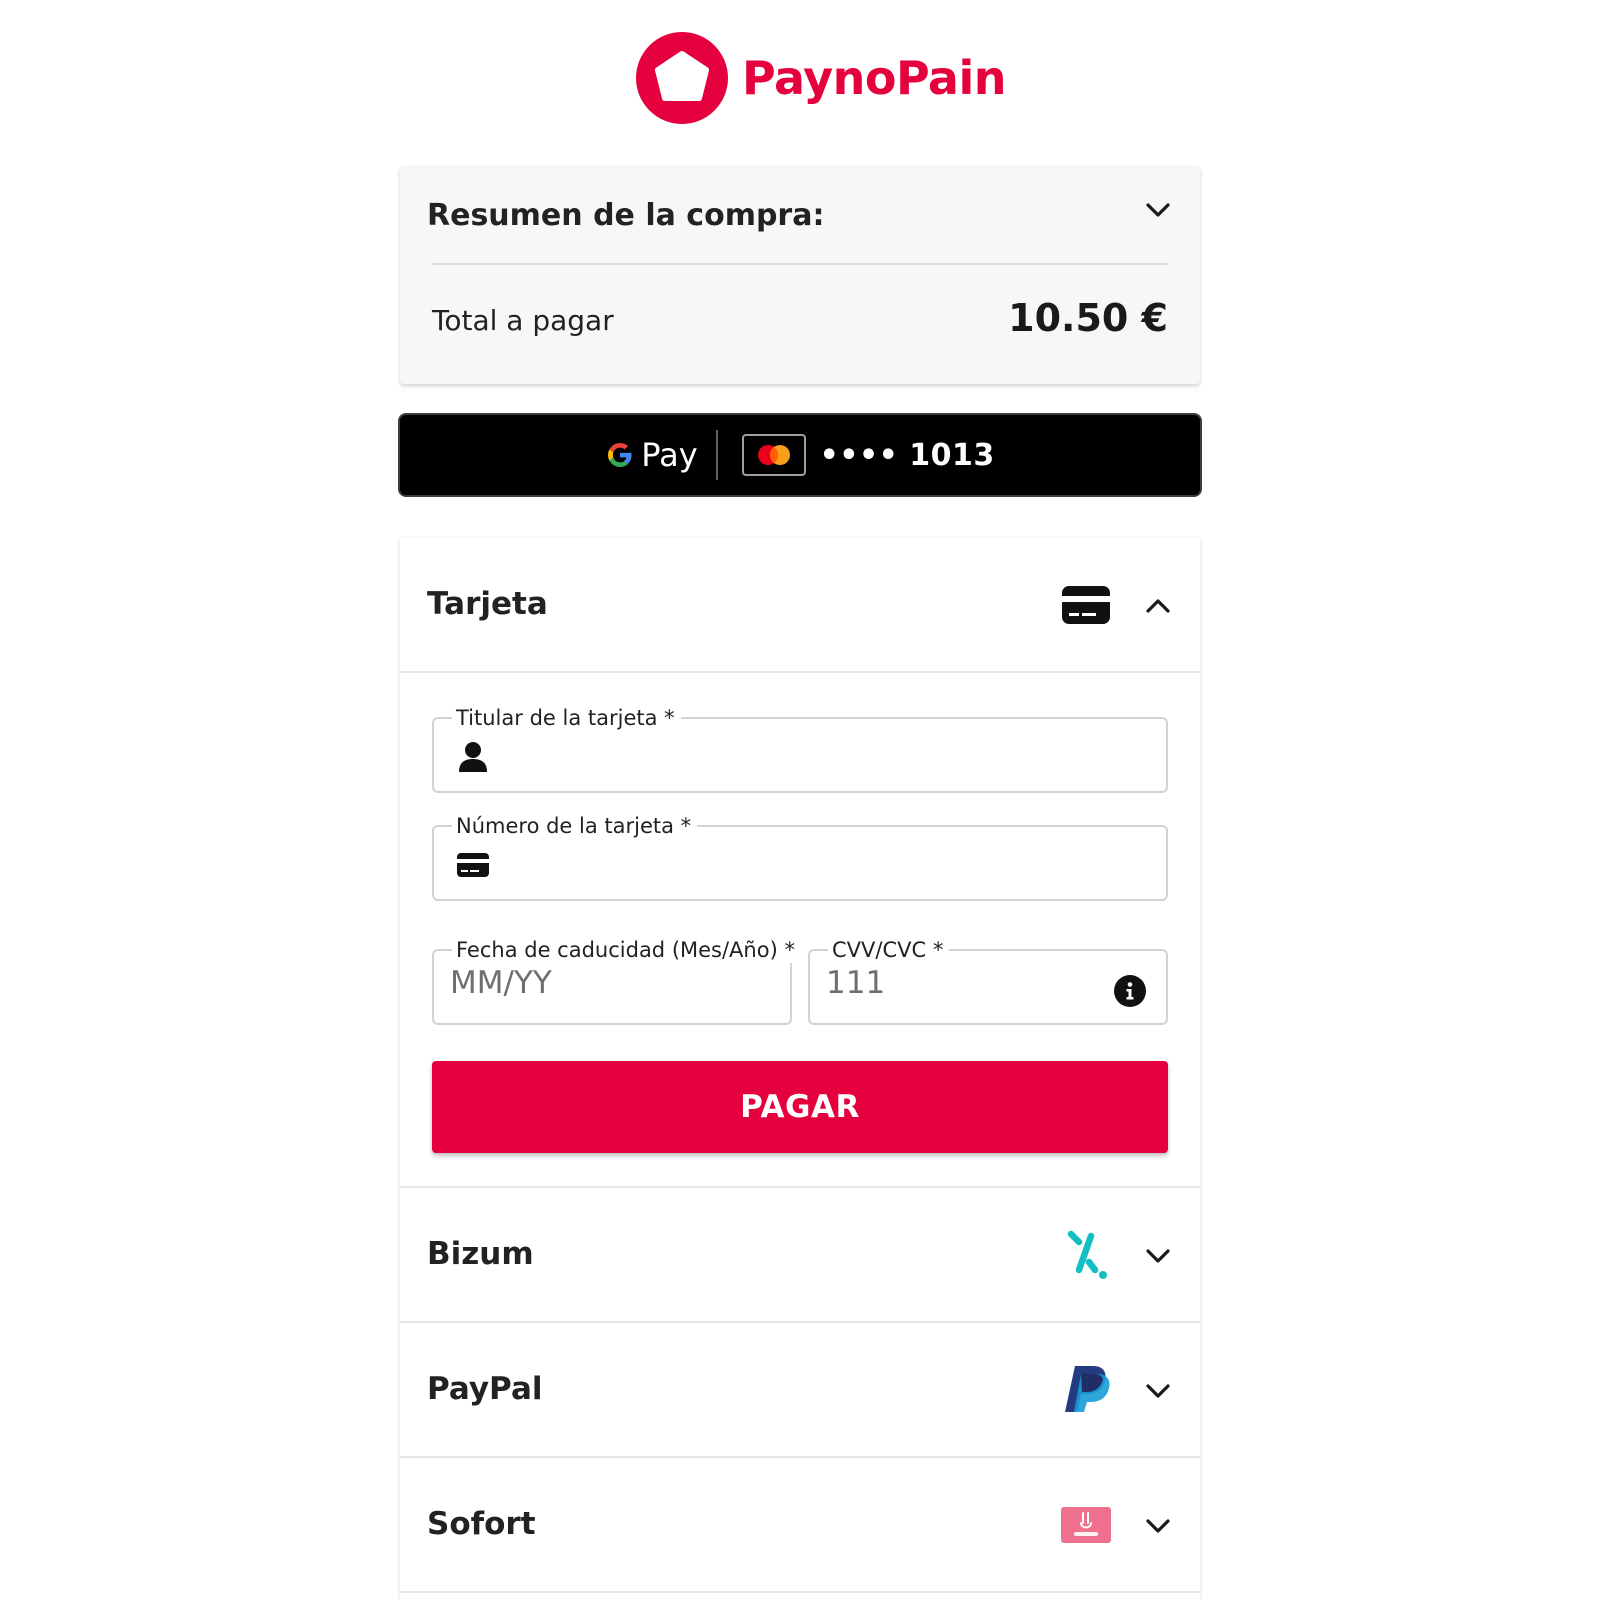 This screenshot has height=1600, width=1600. I want to click on pentagon-logo-icon, so click(682, 78).